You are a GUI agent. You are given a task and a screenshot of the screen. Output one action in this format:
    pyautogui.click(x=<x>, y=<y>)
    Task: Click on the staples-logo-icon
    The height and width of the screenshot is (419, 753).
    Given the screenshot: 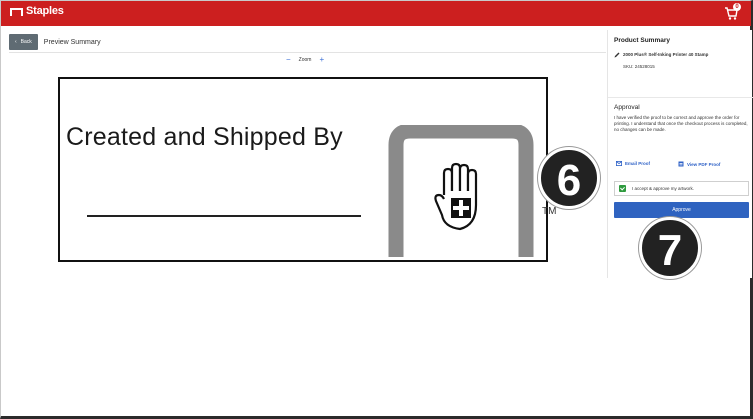 What is the action you would take?
    pyautogui.click(x=16, y=12)
    